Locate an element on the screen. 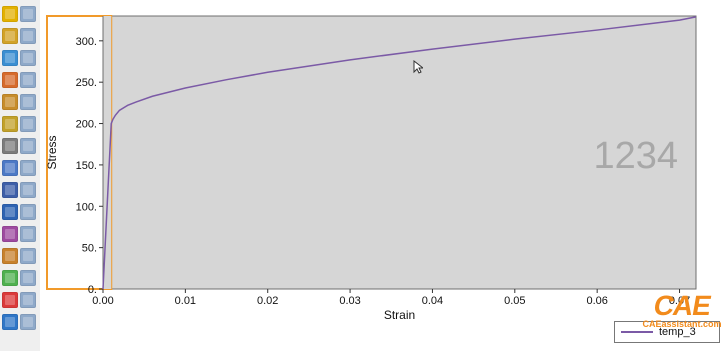 The height and width of the screenshot is (351, 725). plot-xy-icon is located at coordinates (10, 58).